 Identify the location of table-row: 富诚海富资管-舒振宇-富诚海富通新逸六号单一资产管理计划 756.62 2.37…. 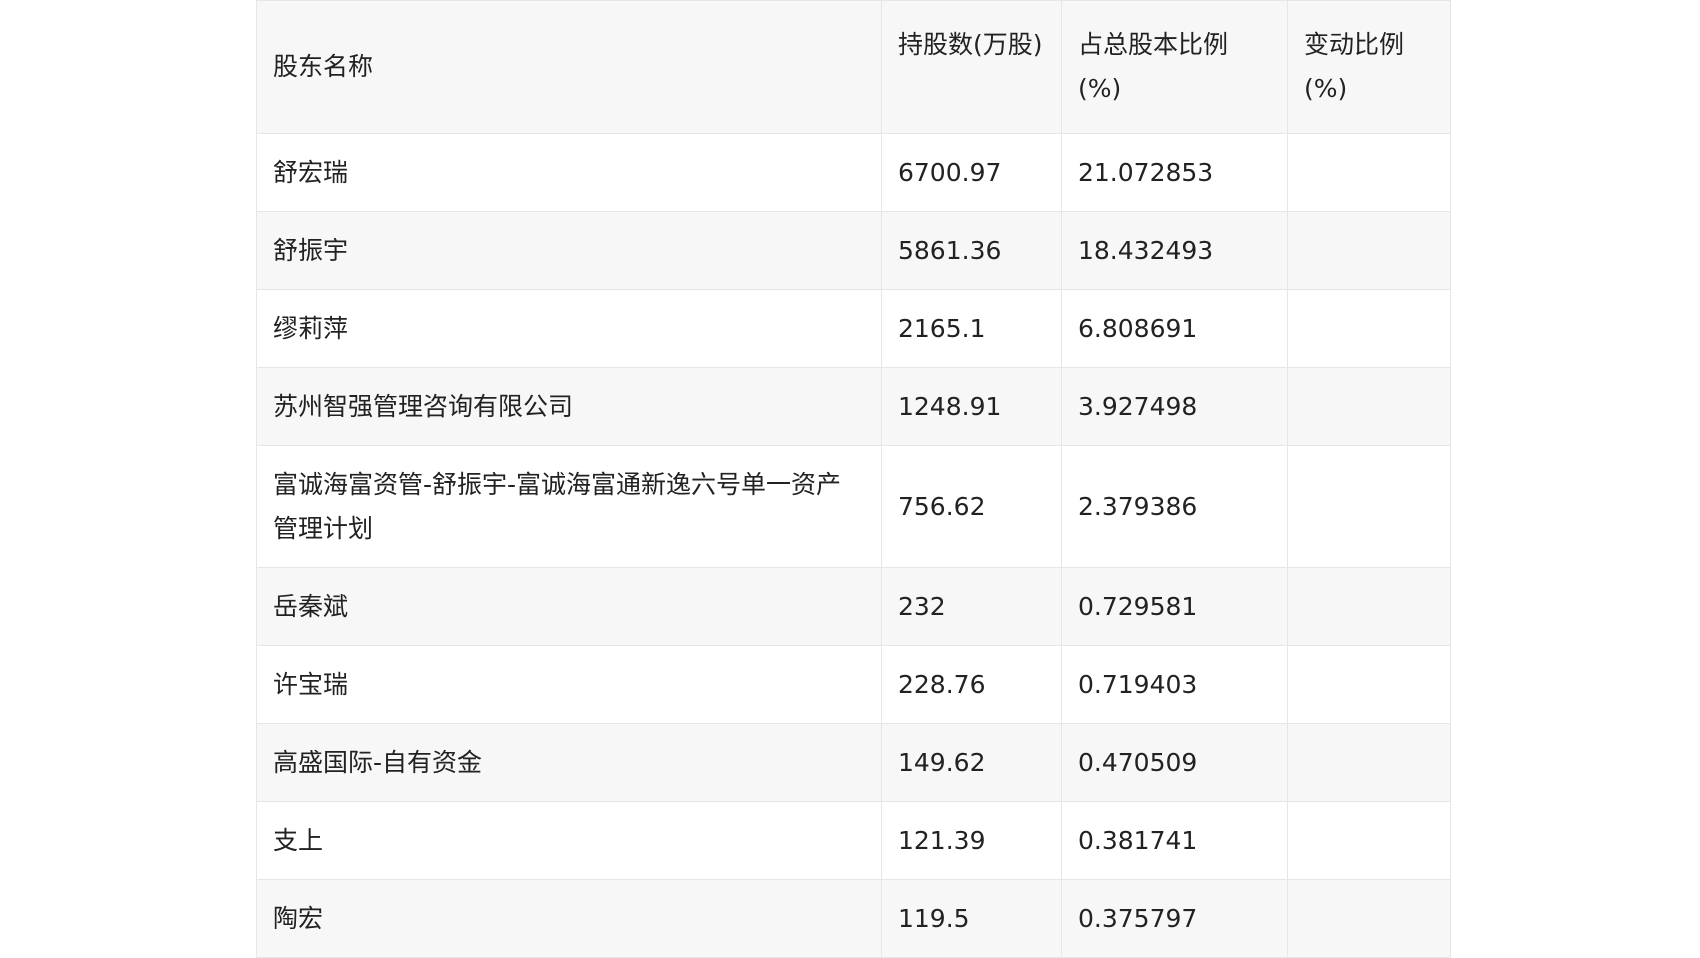
(853, 506).